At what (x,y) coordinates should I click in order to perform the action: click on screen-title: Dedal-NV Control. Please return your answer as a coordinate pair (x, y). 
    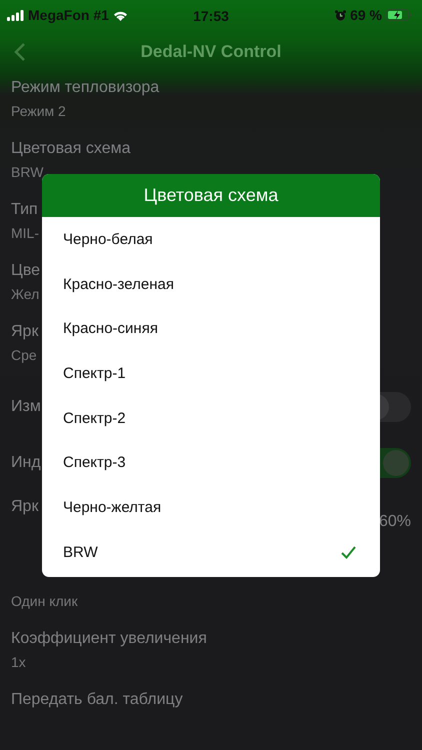
    Looking at the image, I should click on (211, 52).